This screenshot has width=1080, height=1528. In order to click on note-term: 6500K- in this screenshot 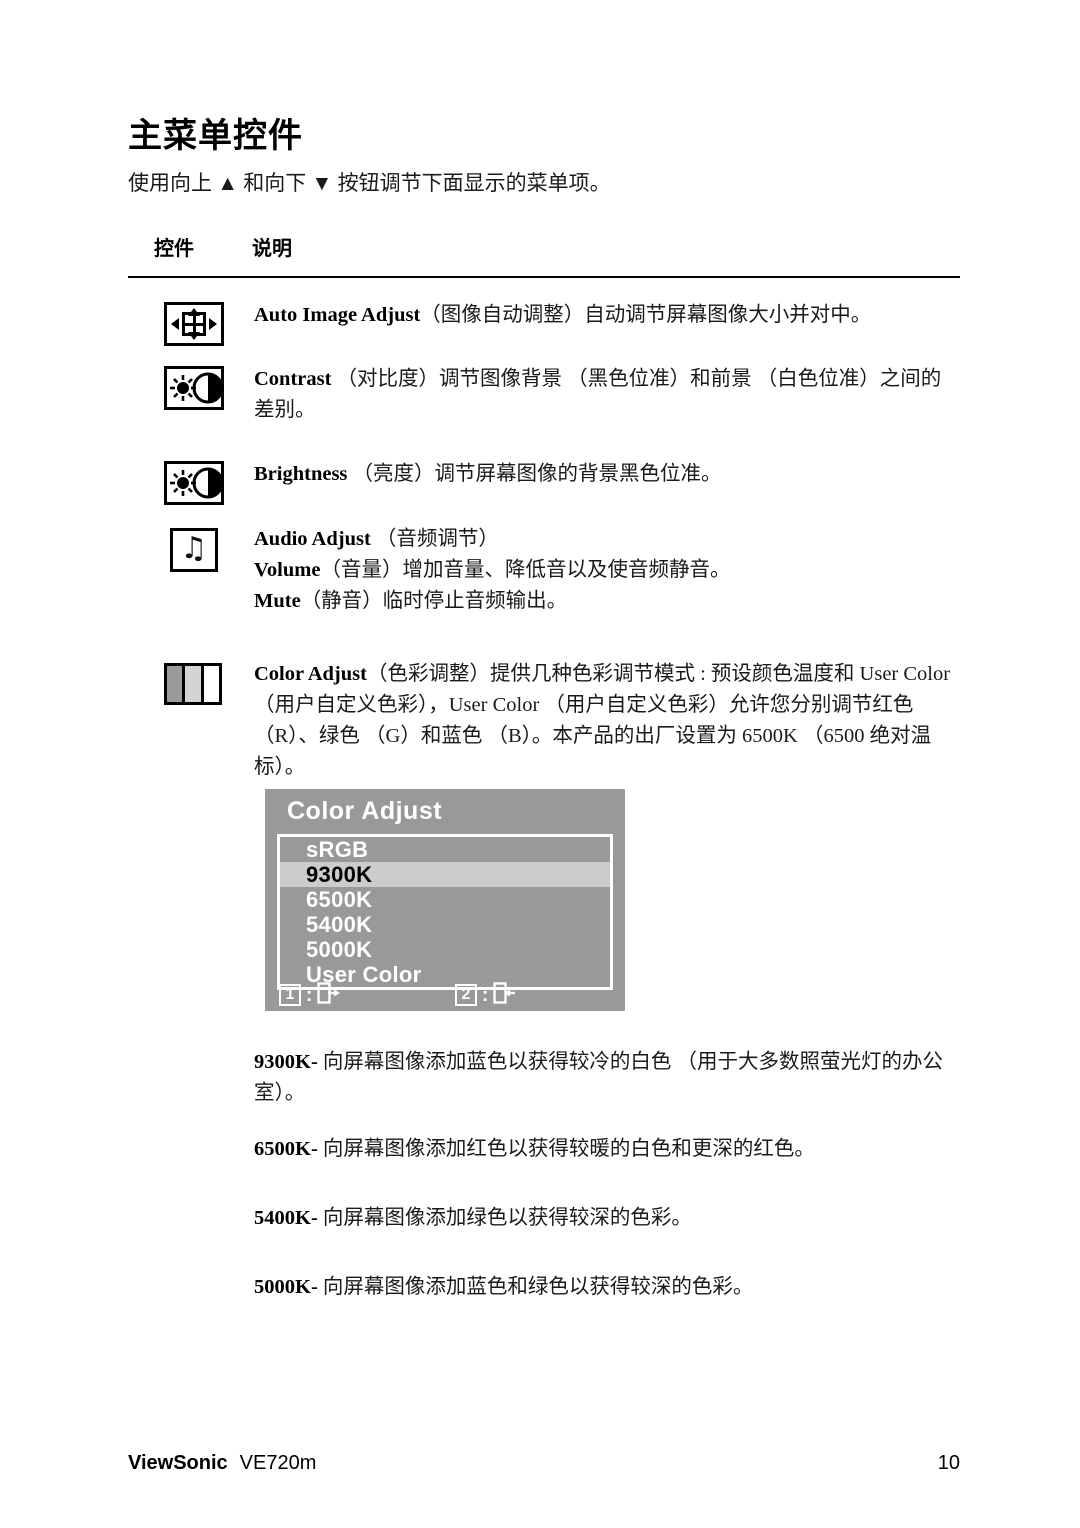, I will do `click(286, 1149)`.